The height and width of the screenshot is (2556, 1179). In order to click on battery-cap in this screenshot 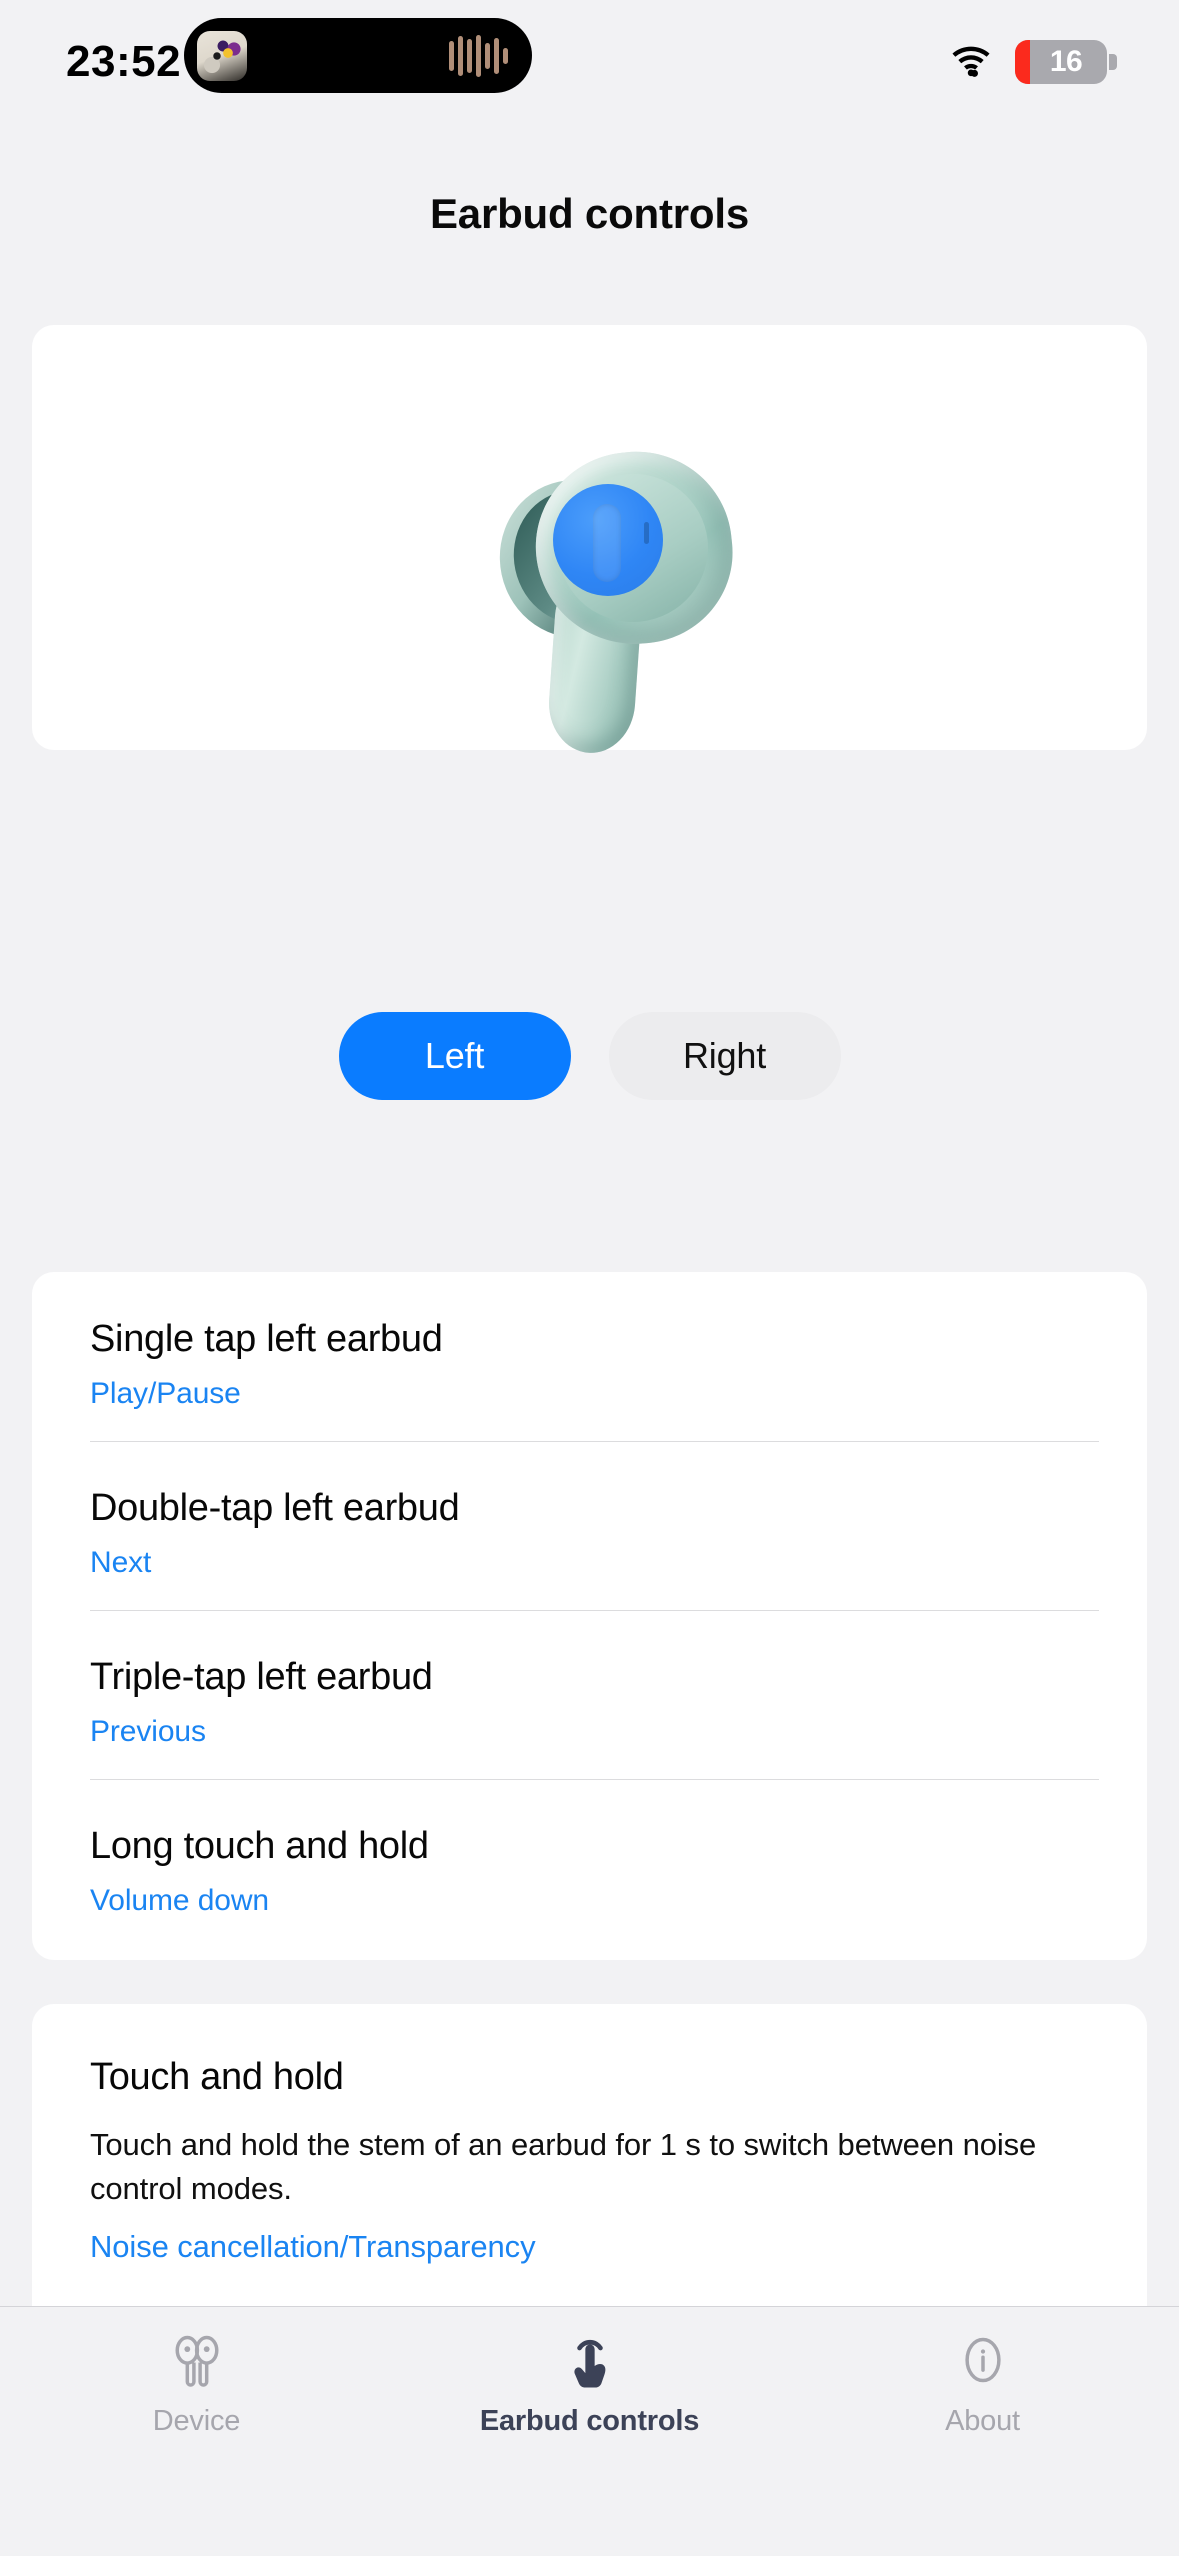, I will do `click(1113, 62)`.